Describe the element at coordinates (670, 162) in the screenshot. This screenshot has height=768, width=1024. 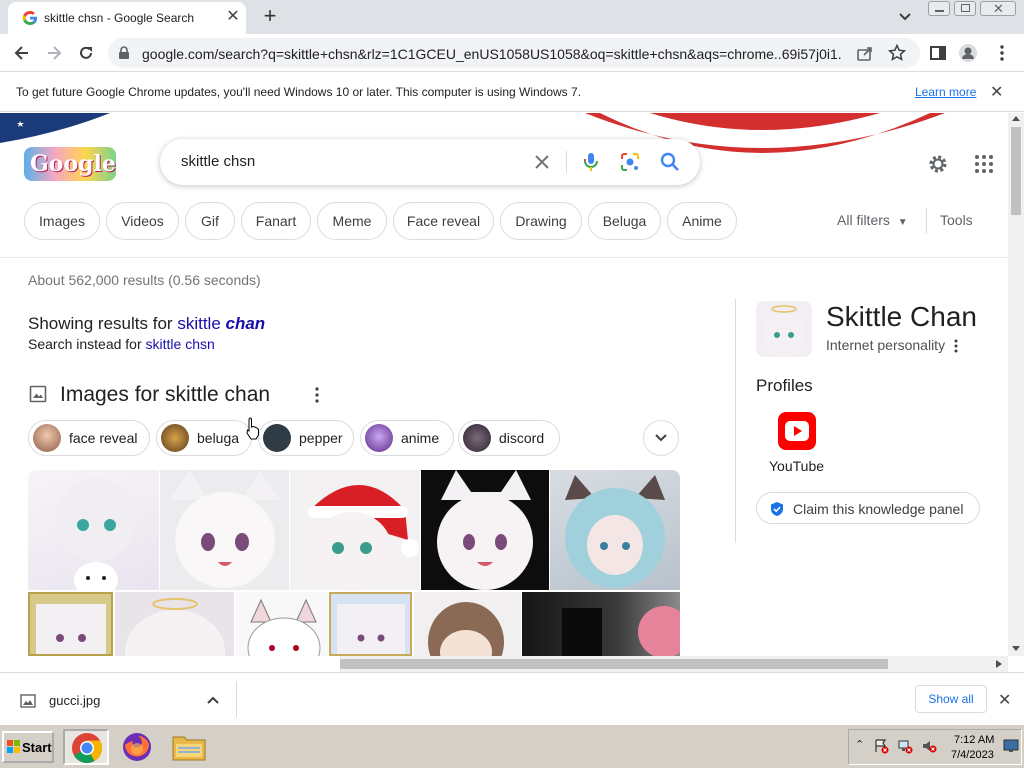
I see `search-submit-icon` at that location.